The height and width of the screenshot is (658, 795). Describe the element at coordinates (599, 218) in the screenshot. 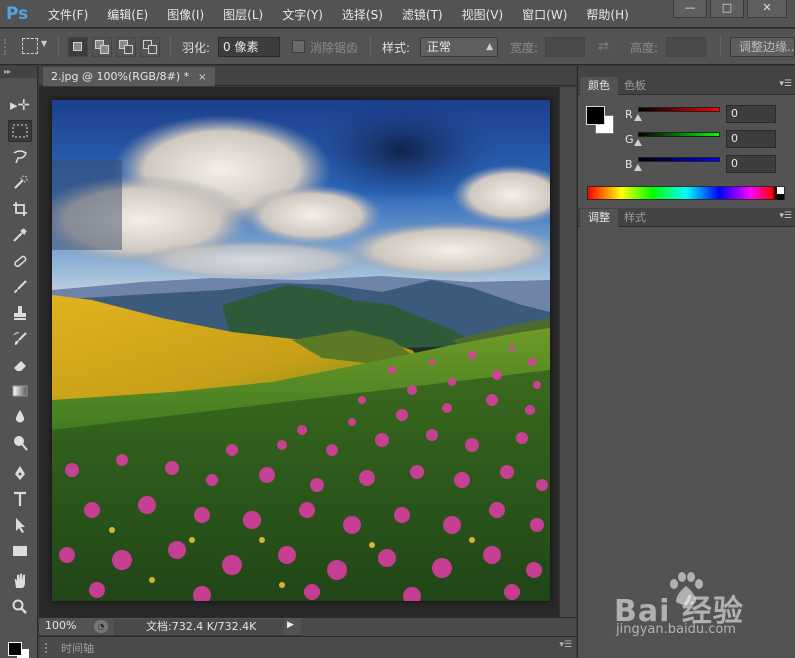

I see `tab-adjustments: 调整` at that location.